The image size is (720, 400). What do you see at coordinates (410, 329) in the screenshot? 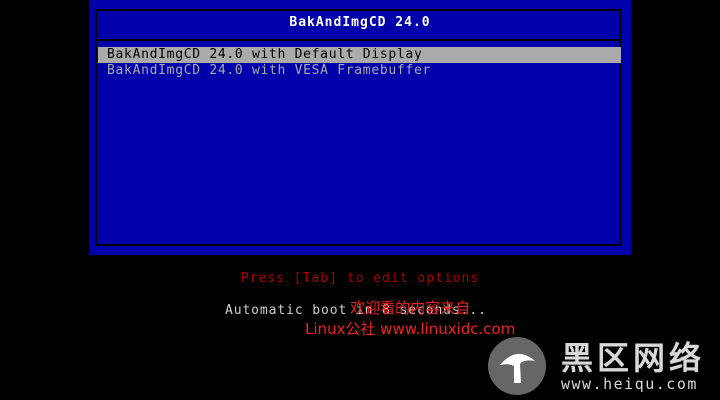
I see `watermark-line2: Linux公社 www.linuxidc.com` at bounding box center [410, 329].